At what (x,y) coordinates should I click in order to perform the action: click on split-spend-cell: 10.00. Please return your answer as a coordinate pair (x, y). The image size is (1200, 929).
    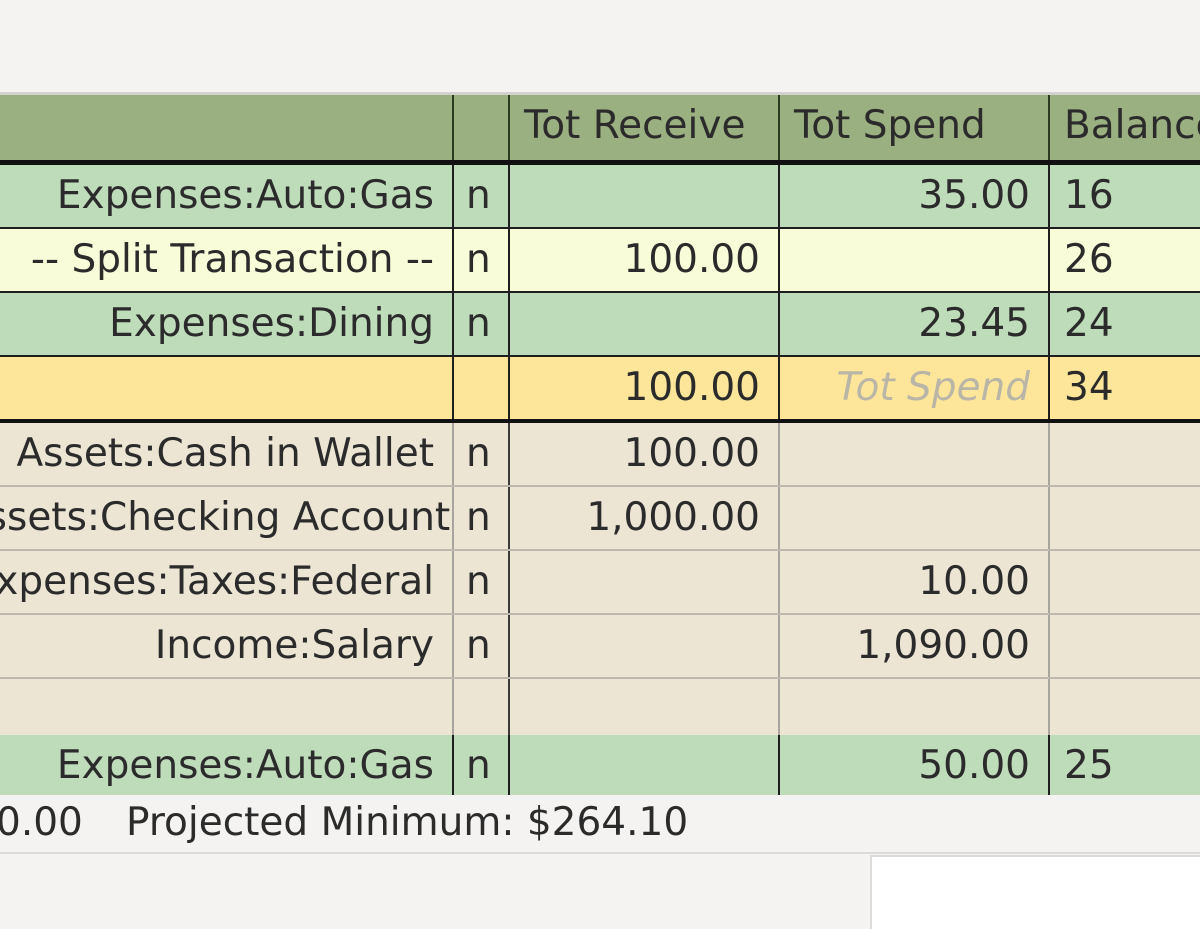
    Looking at the image, I should click on (915, 582).